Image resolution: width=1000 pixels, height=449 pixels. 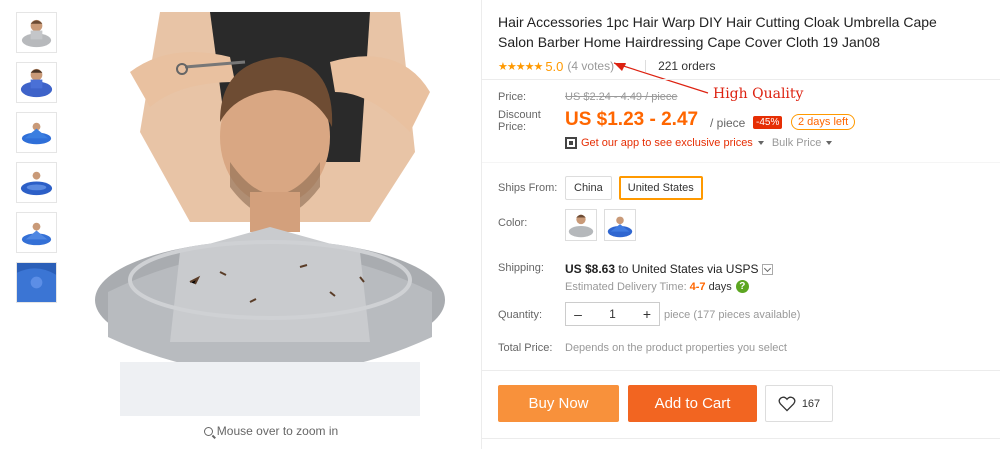 I want to click on rating-stars-icon: ★★★★★, so click(x=520, y=66).